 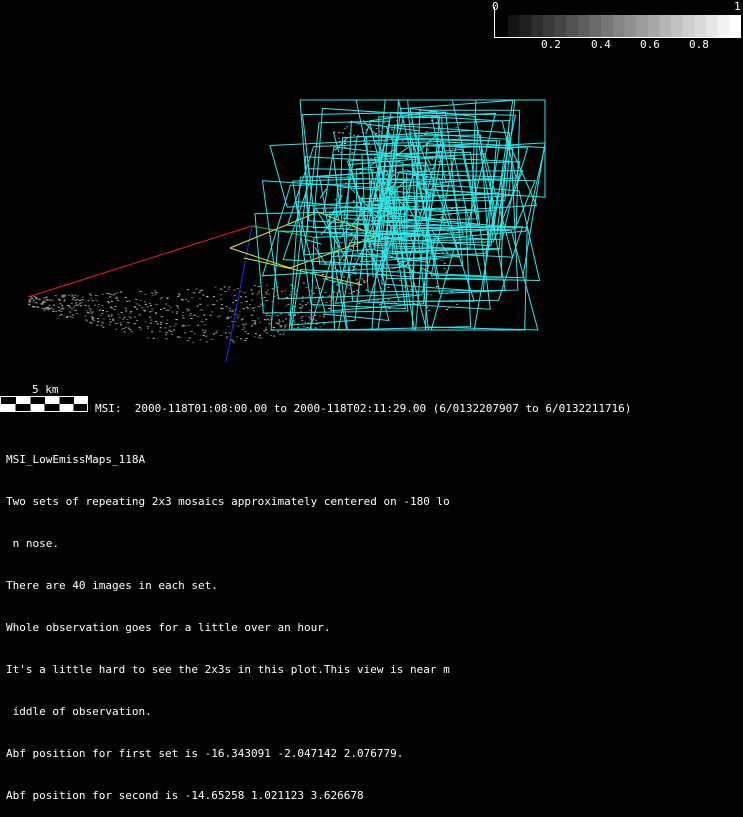 What do you see at coordinates (228, 586) in the screenshot?
I see `notes-line: There are 40 images in each set.` at bounding box center [228, 586].